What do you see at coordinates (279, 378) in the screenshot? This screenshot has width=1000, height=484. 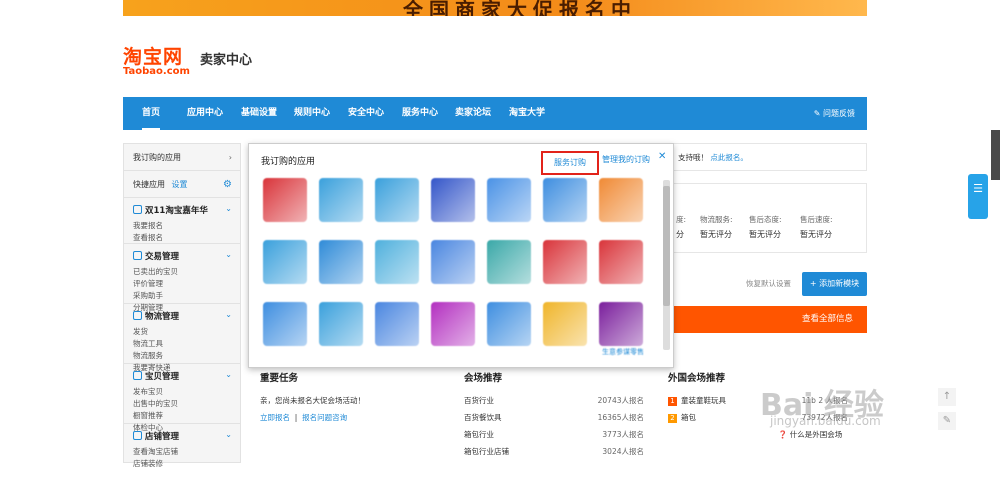 I see `tasks-title: 重要任务` at bounding box center [279, 378].